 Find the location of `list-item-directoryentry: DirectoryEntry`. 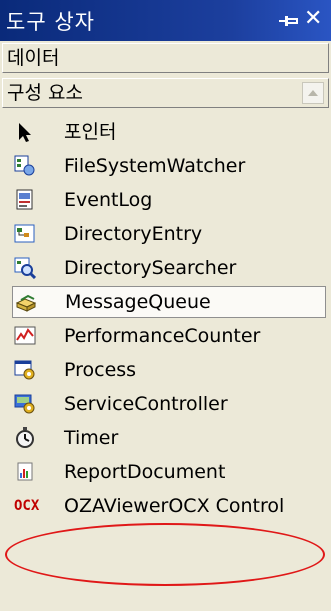

list-item-directoryentry: DirectoryEntry is located at coordinates (169, 234).